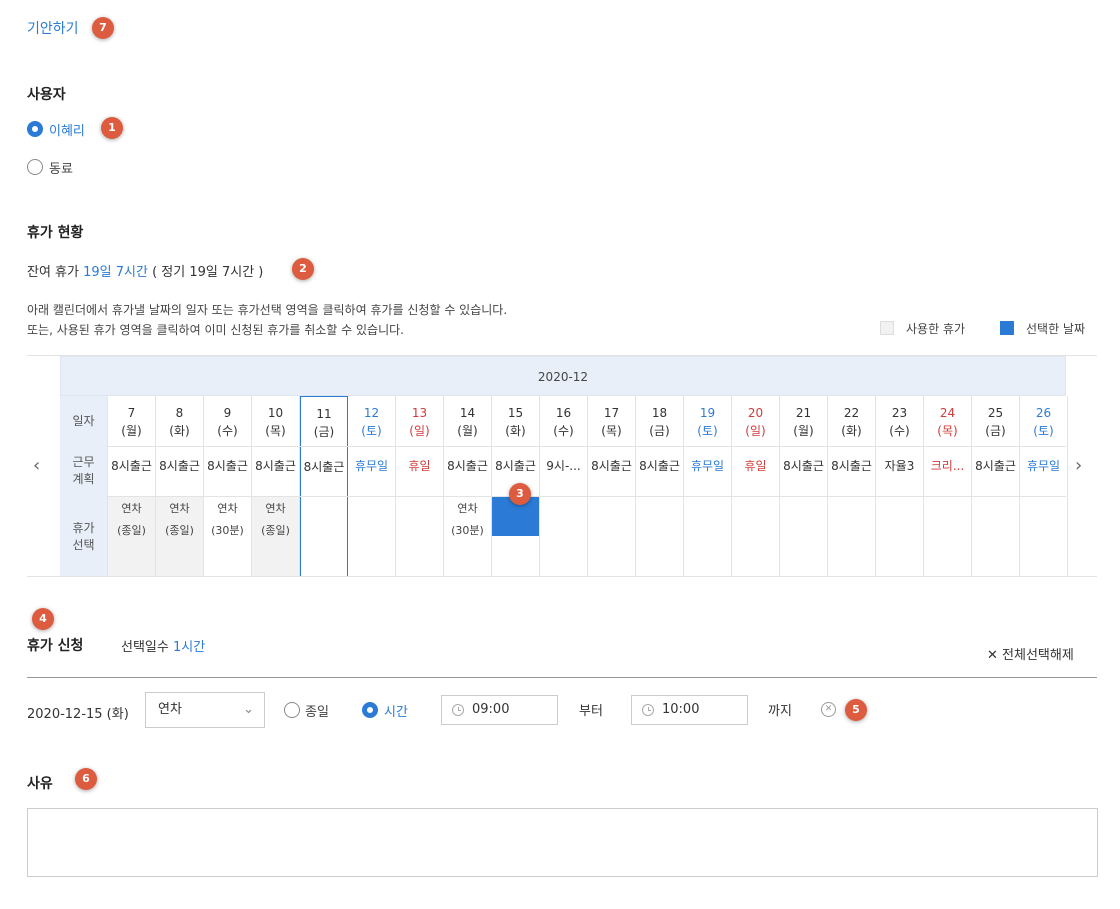  Describe the element at coordinates (515, 422) in the screenshot. I see `calendar-day-date: 15 (화)` at that location.